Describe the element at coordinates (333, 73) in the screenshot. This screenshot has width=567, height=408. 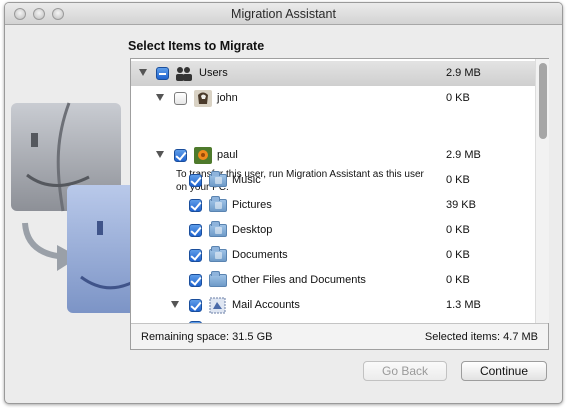
I see `tree-row-users: Users 2.9 MB` at that location.